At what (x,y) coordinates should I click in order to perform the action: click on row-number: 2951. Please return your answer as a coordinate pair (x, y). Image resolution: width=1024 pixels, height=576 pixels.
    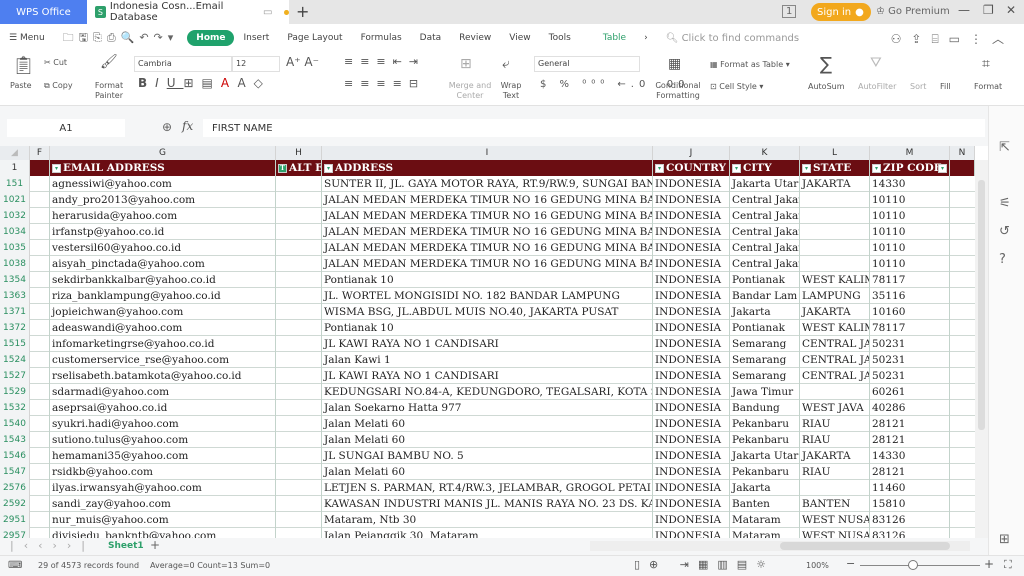
    Looking at the image, I should click on (15, 520).